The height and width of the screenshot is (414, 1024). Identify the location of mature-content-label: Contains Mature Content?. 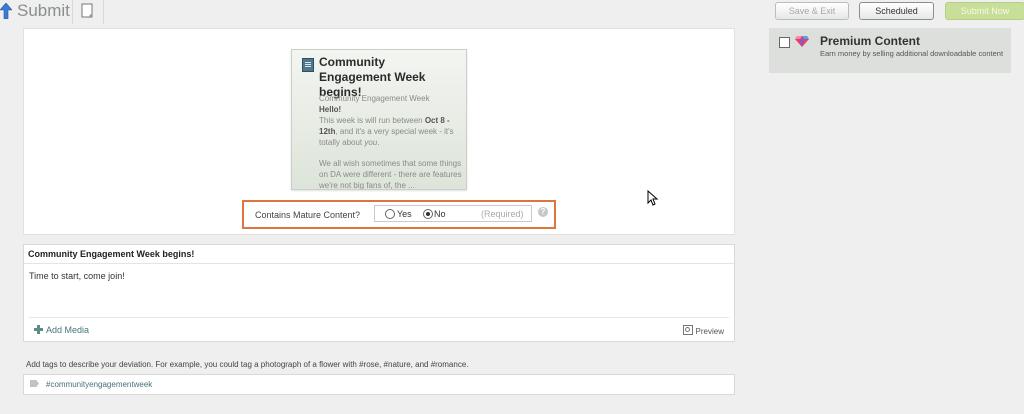
(308, 215).